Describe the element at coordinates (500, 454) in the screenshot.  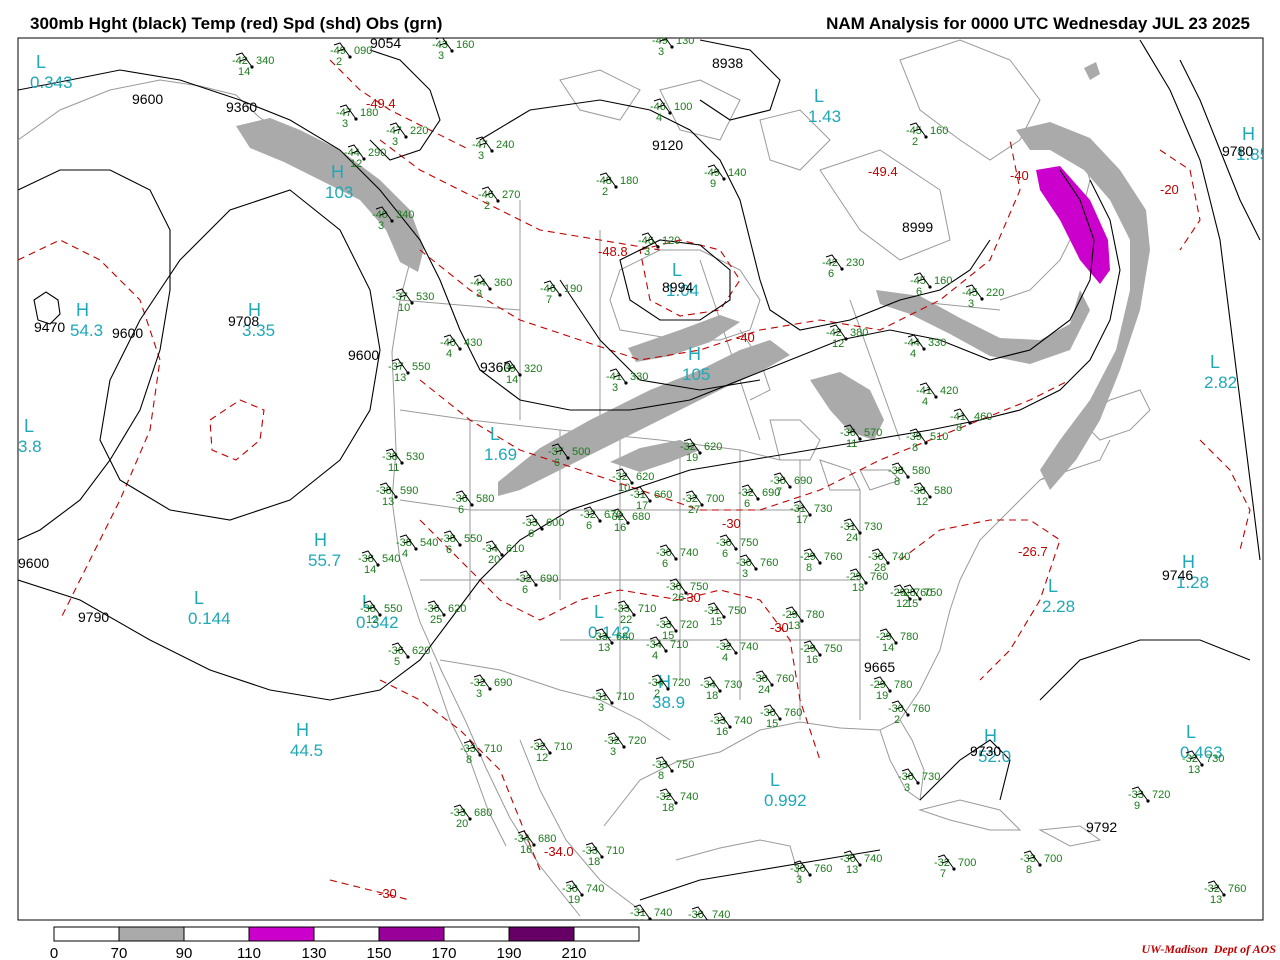
I see `pressure-center-value: 1.69` at that location.